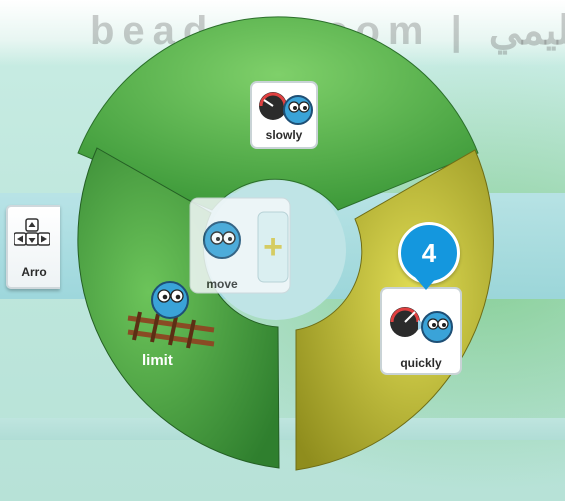  What do you see at coordinates (240, 245) in the screenshot?
I see `move-block: + move` at bounding box center [240, 245].